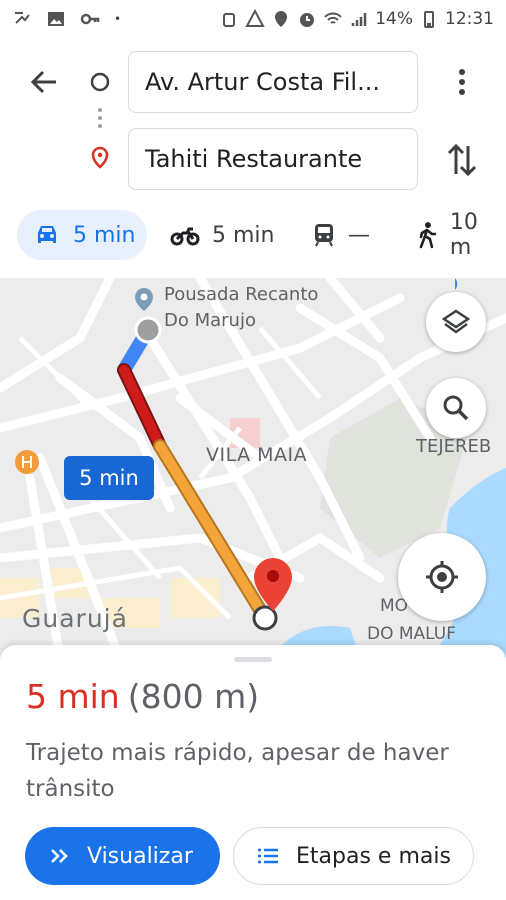 This screenshot has height=900, width=506. What do you see at coordinates (109, 478) in the screenshot?
I see `route-duration-badge: 5 min` at bounding box center [109, 478].